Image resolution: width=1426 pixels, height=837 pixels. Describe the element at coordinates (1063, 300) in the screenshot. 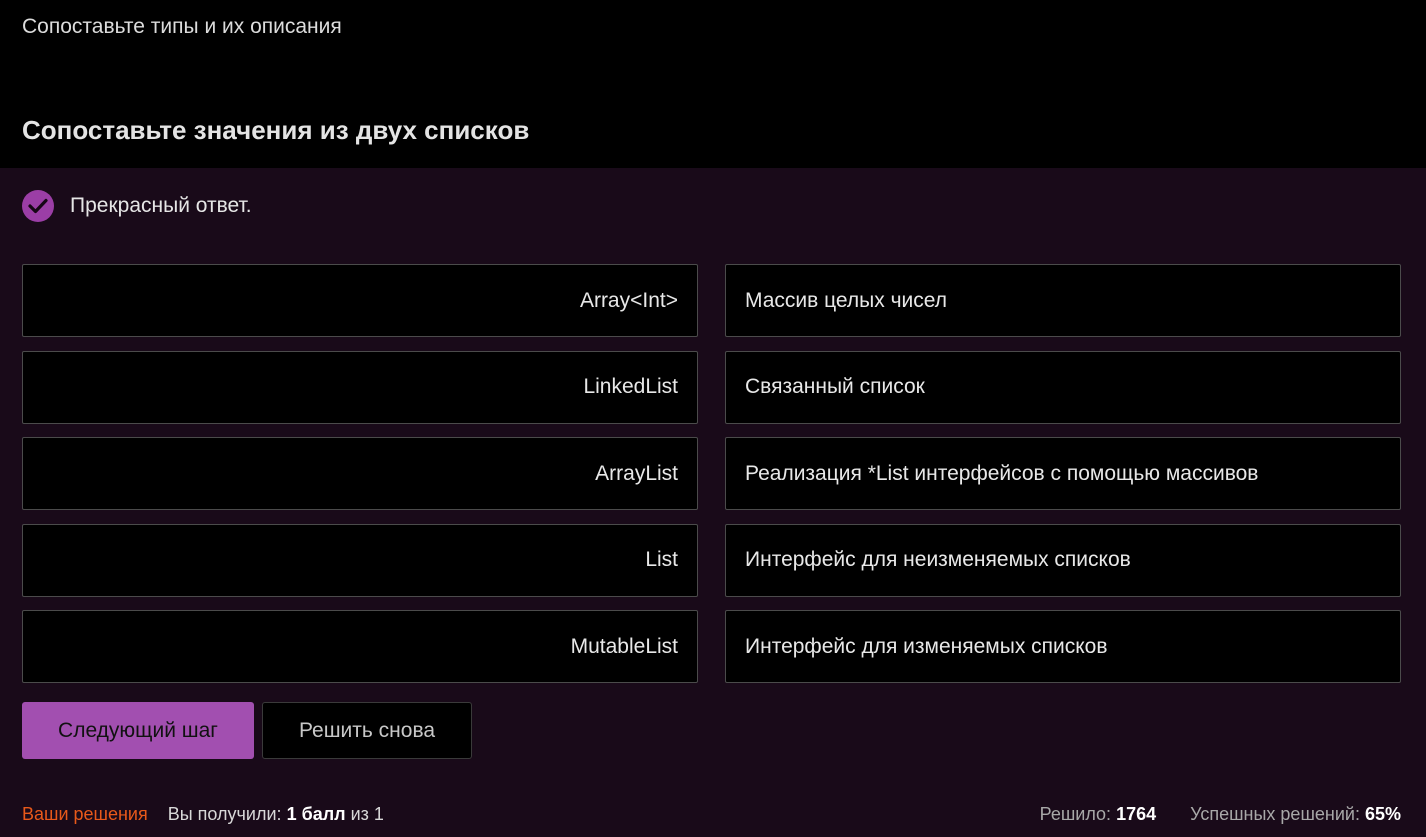

I see `match-right-item: Массив целых чисел` at that location.